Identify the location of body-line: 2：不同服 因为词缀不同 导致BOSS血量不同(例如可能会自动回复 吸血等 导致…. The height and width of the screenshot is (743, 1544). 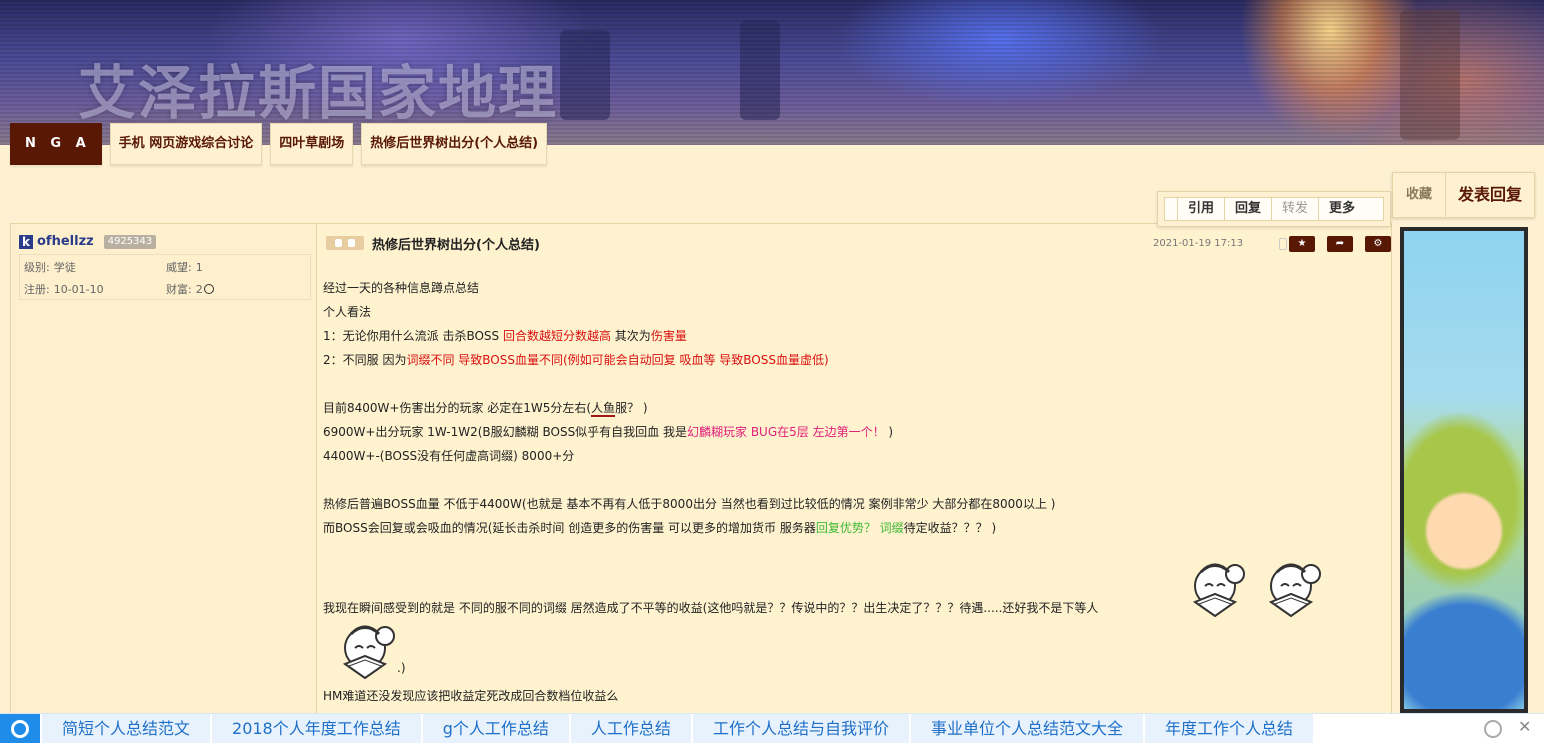
(576, 360).